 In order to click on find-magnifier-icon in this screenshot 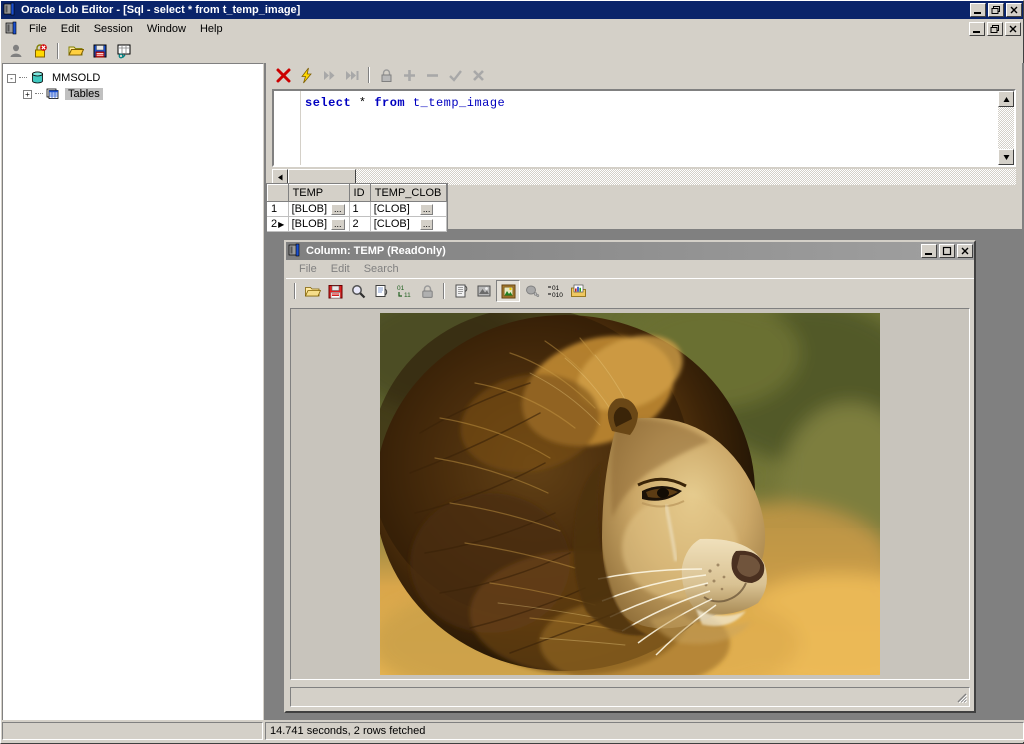, I will do `click(358, 291)`.